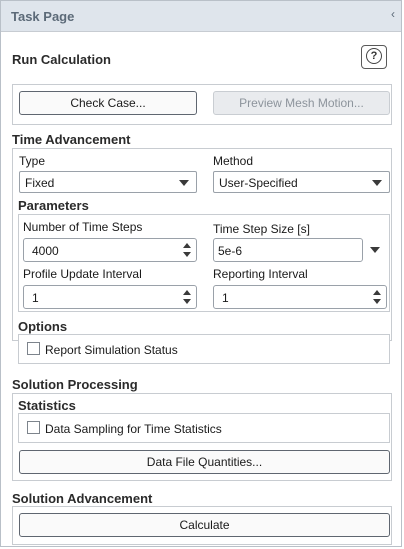 This screenshot has width=404, height=549. Describe the element at coordinates (301, 182) in the screenshot. I see `method-dropdown: User-Specified` at that location.